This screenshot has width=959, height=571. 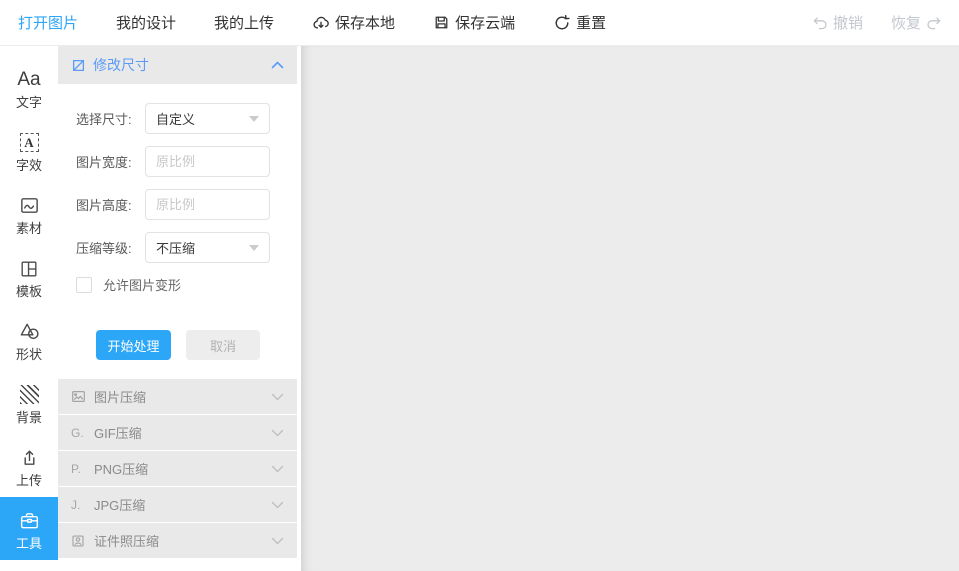 I want to click on sidebar-item-label: 上传, so click(x=28, y=480).